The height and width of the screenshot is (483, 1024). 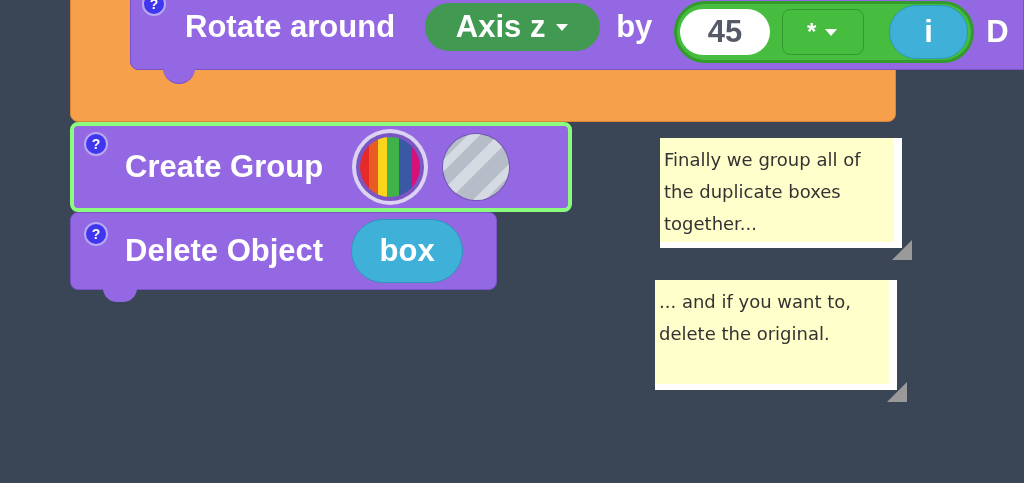 What do you see at coordinates (997, 31) in the screenshot?
I see `block-label: D` at bounding box center [997, 31].